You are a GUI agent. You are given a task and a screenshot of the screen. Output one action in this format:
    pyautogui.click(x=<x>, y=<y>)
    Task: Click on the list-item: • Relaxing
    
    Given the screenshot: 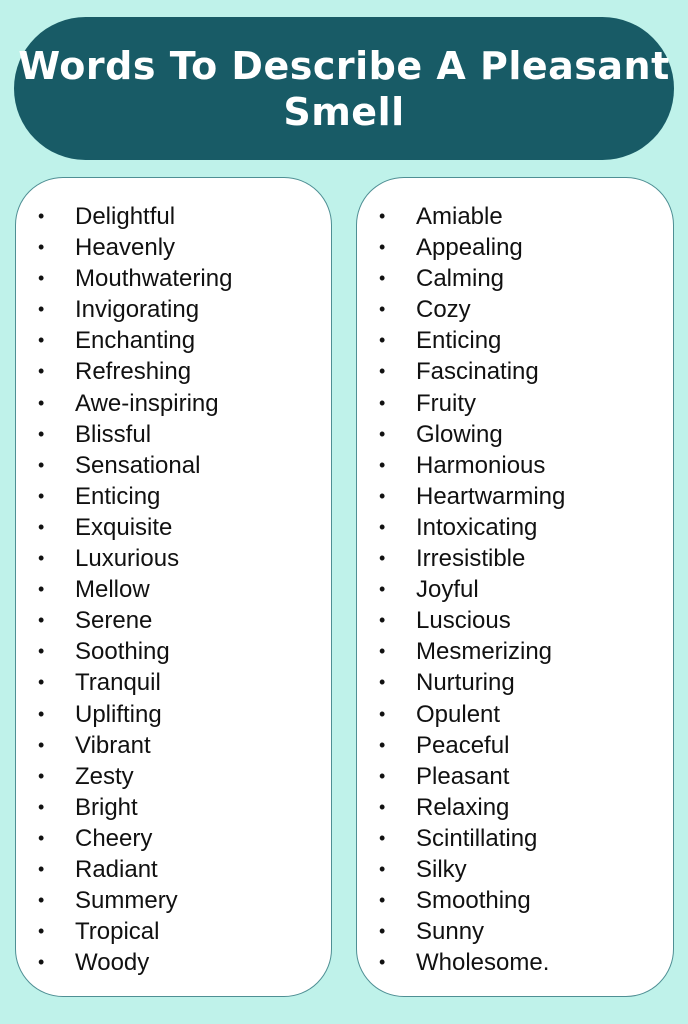 What is the action you would take?
    pyautogui.click(x=515, y=807)
    